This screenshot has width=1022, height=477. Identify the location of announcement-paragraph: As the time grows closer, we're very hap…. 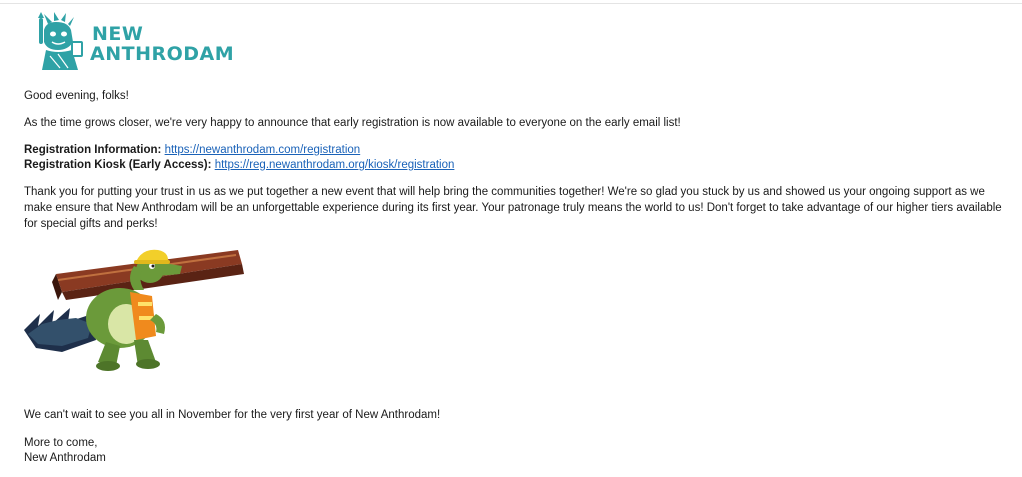
(352, 123).